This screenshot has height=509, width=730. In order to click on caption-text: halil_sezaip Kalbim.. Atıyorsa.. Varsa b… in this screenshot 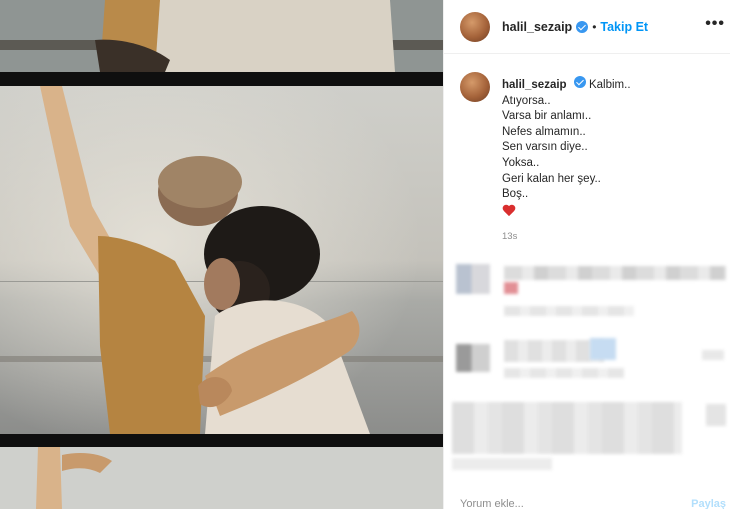, I will do `click(612, 149)`.